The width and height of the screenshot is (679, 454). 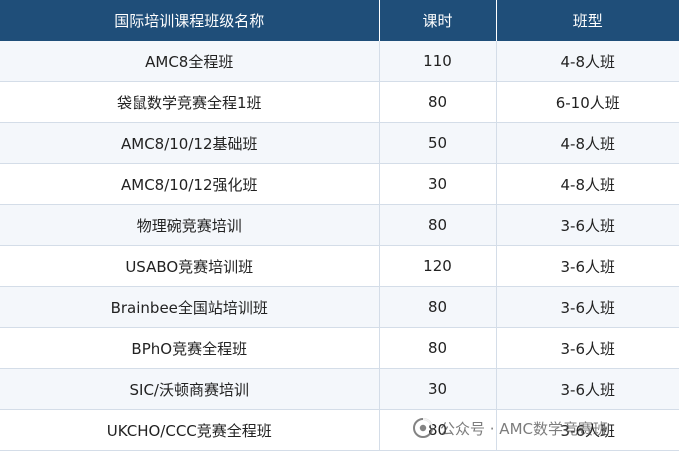 I want to click on table-row: AMC8/10/12基础班 50 4-8人班, so click(x=339, y=143).